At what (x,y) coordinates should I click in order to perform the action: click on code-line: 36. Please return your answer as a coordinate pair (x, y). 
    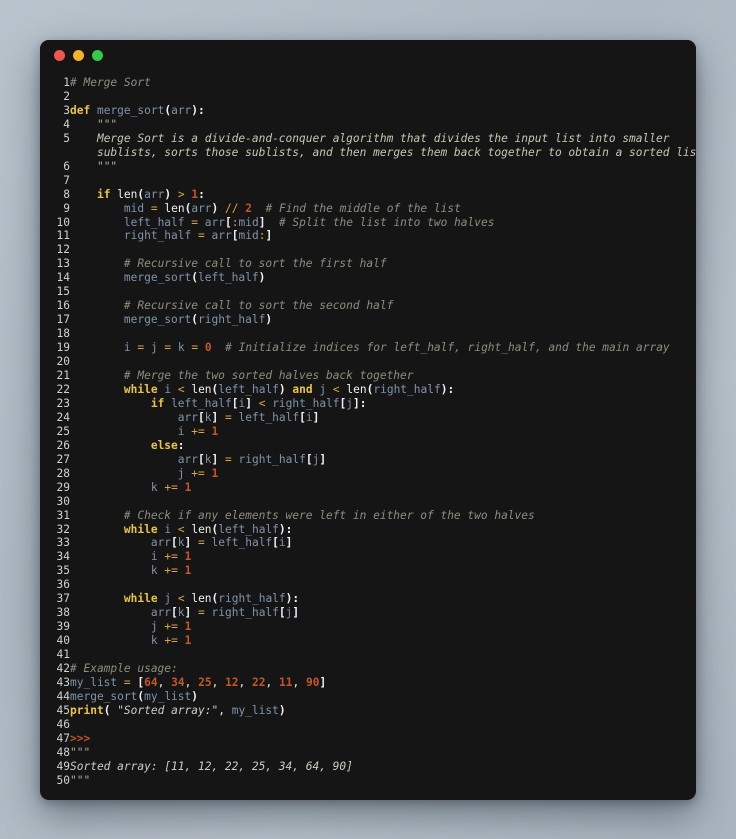
    Looking at the image, I should click on (368, 585).